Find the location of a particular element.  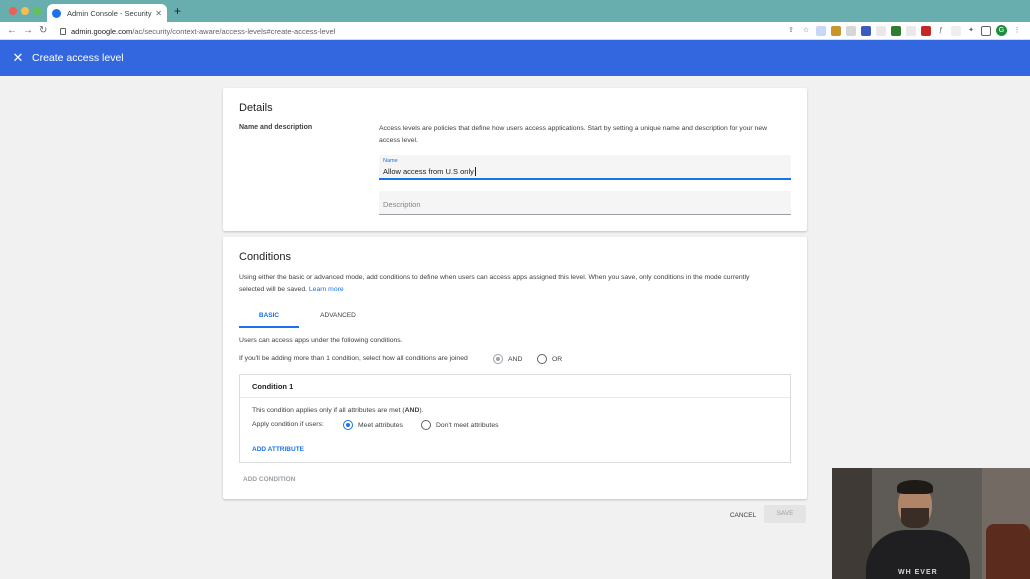

name-field-label: Name is located at coordinates (390, 161).